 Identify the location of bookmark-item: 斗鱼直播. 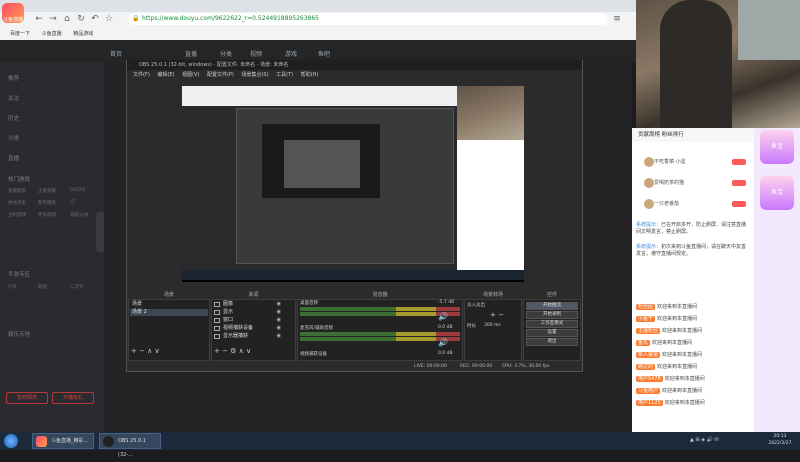
(52, 34).